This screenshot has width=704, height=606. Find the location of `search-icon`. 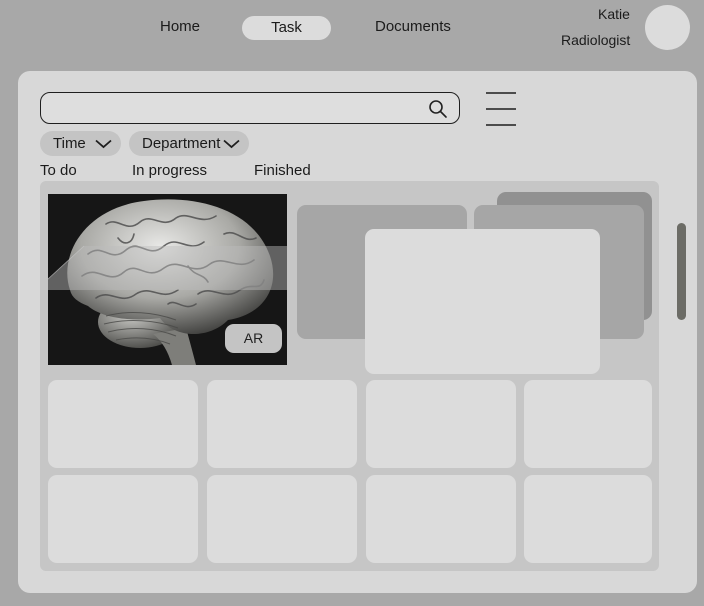

search-icon is located at coordinates (438, 109).